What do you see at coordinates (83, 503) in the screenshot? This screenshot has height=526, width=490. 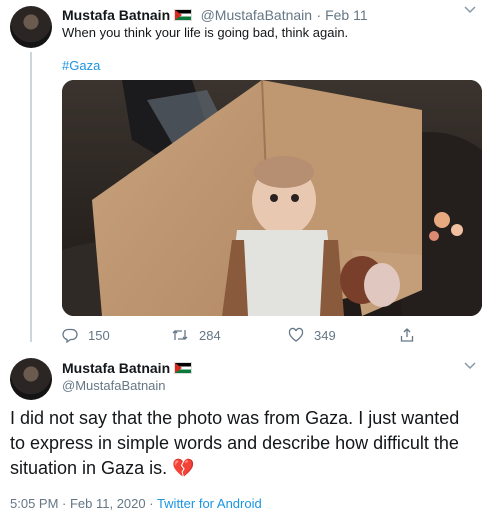 I see `timestamp: 5:05 PM · Feb 11, 2020 ·` at bounding box center [83, 503].